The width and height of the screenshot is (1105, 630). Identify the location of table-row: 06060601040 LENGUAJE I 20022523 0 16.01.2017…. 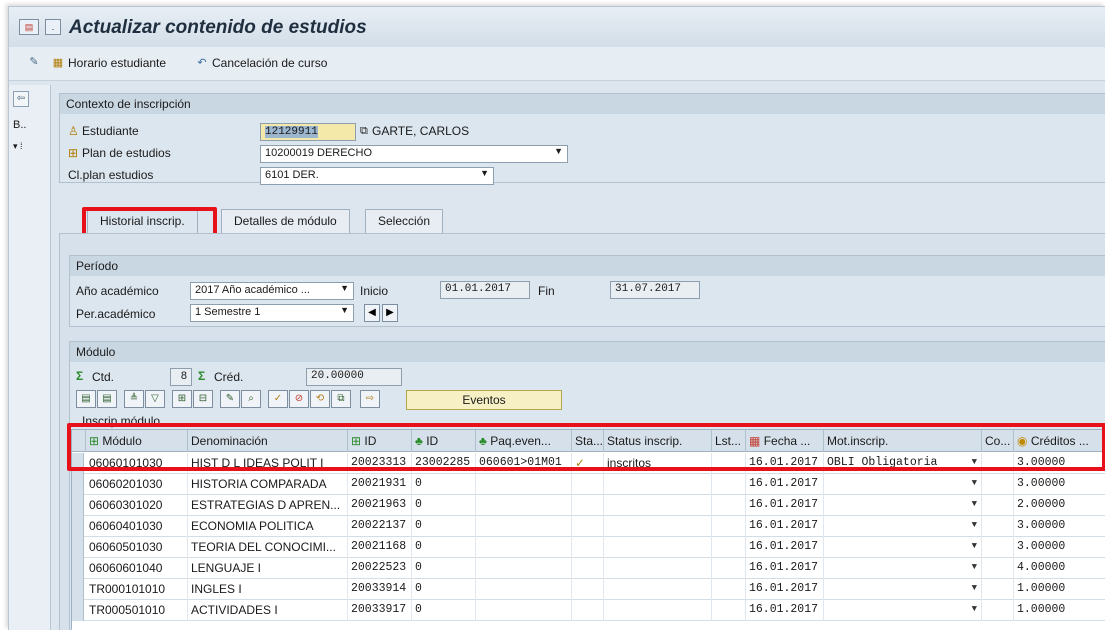
(588, 568).